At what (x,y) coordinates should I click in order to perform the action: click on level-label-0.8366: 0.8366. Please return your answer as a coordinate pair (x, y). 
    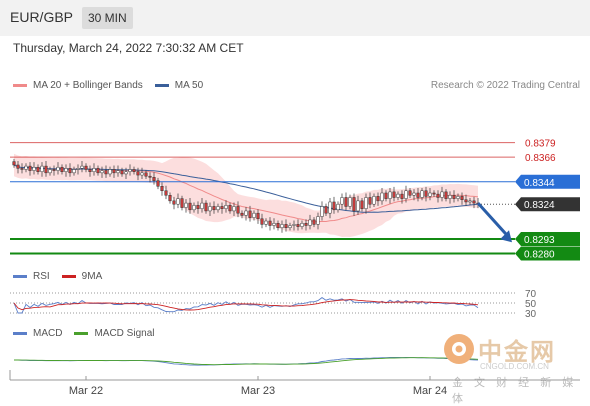
    Looking at the image, I should click on (540, 158).